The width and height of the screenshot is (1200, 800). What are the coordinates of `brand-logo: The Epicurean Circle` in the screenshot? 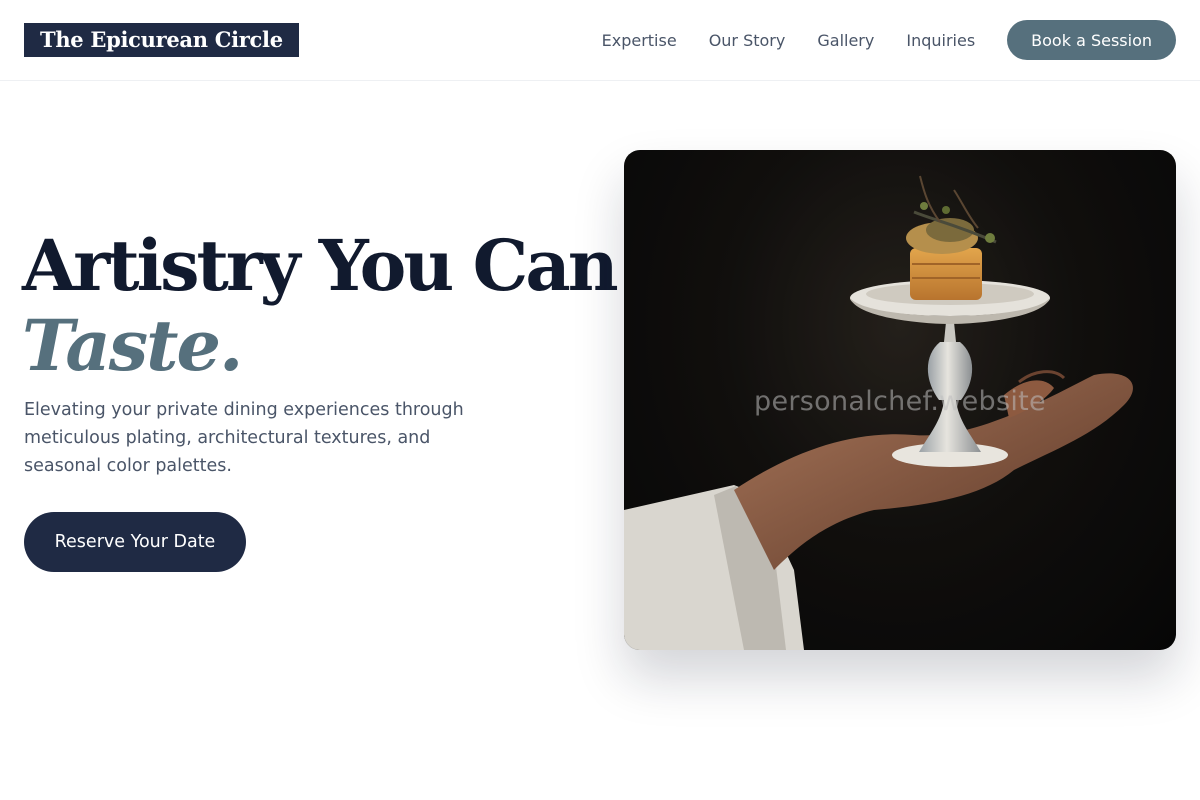 It's located at (161, 40).